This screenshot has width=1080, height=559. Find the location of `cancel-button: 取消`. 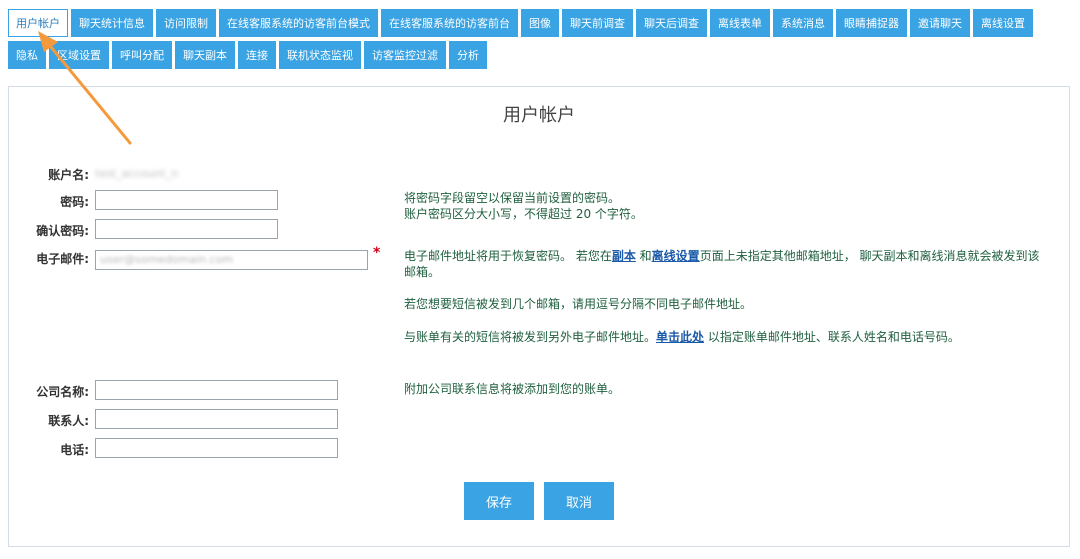

cancel-button: 取消 is located at coordinates (579, 501).